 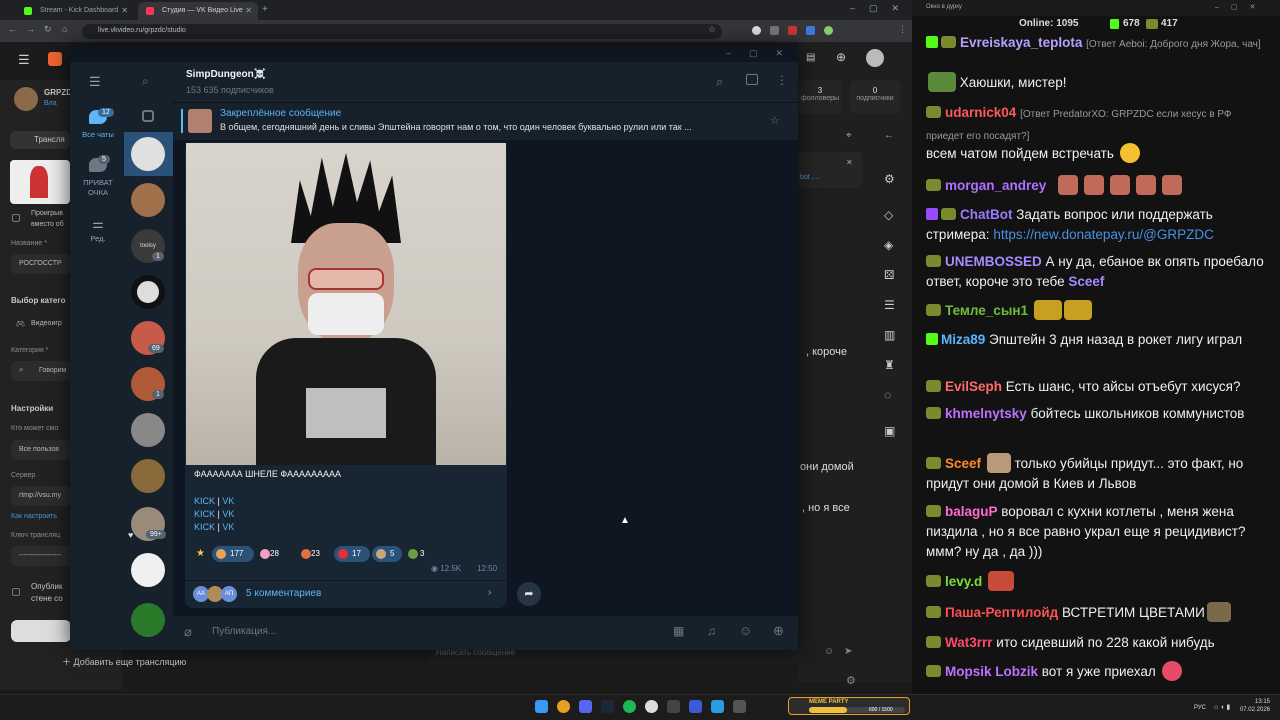 I want to click on url-field: live.vkvideo.ru/grpzdc/studio, so click(x=402, y=31).